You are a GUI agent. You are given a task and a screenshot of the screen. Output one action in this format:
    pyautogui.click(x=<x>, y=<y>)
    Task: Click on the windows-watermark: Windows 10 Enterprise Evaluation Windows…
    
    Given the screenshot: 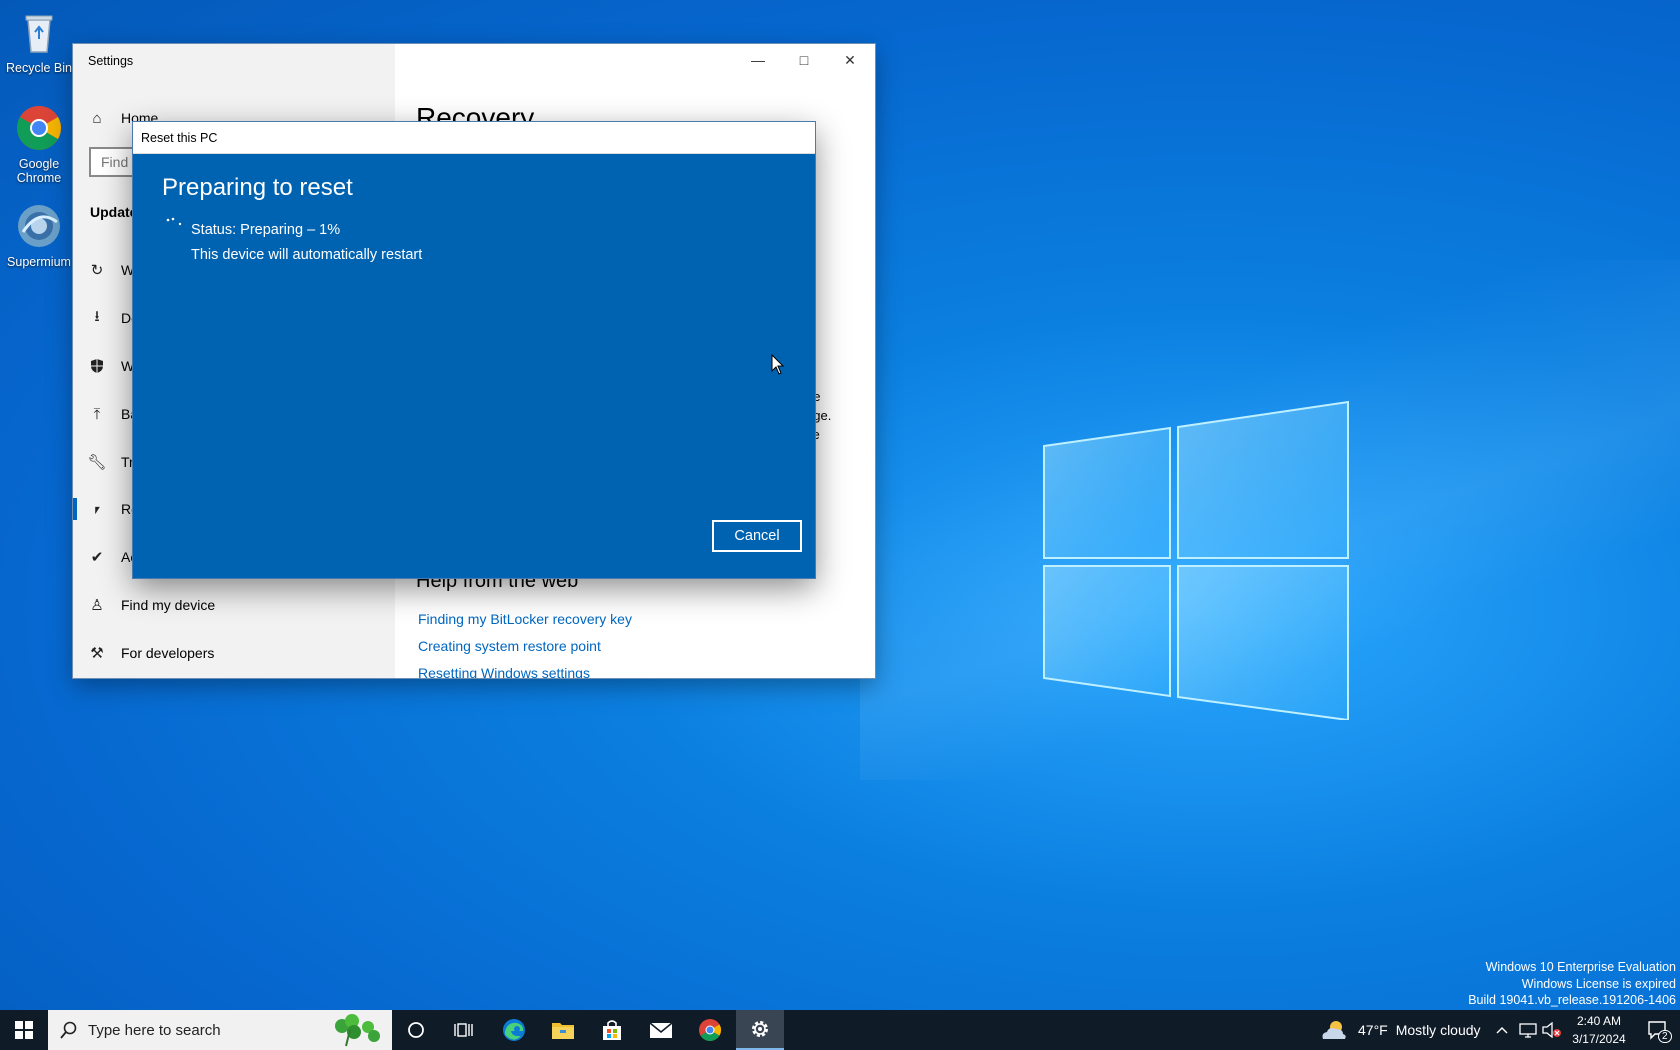 What is the action you would take?
    pyautogui.click(x=1572, y=984)
    